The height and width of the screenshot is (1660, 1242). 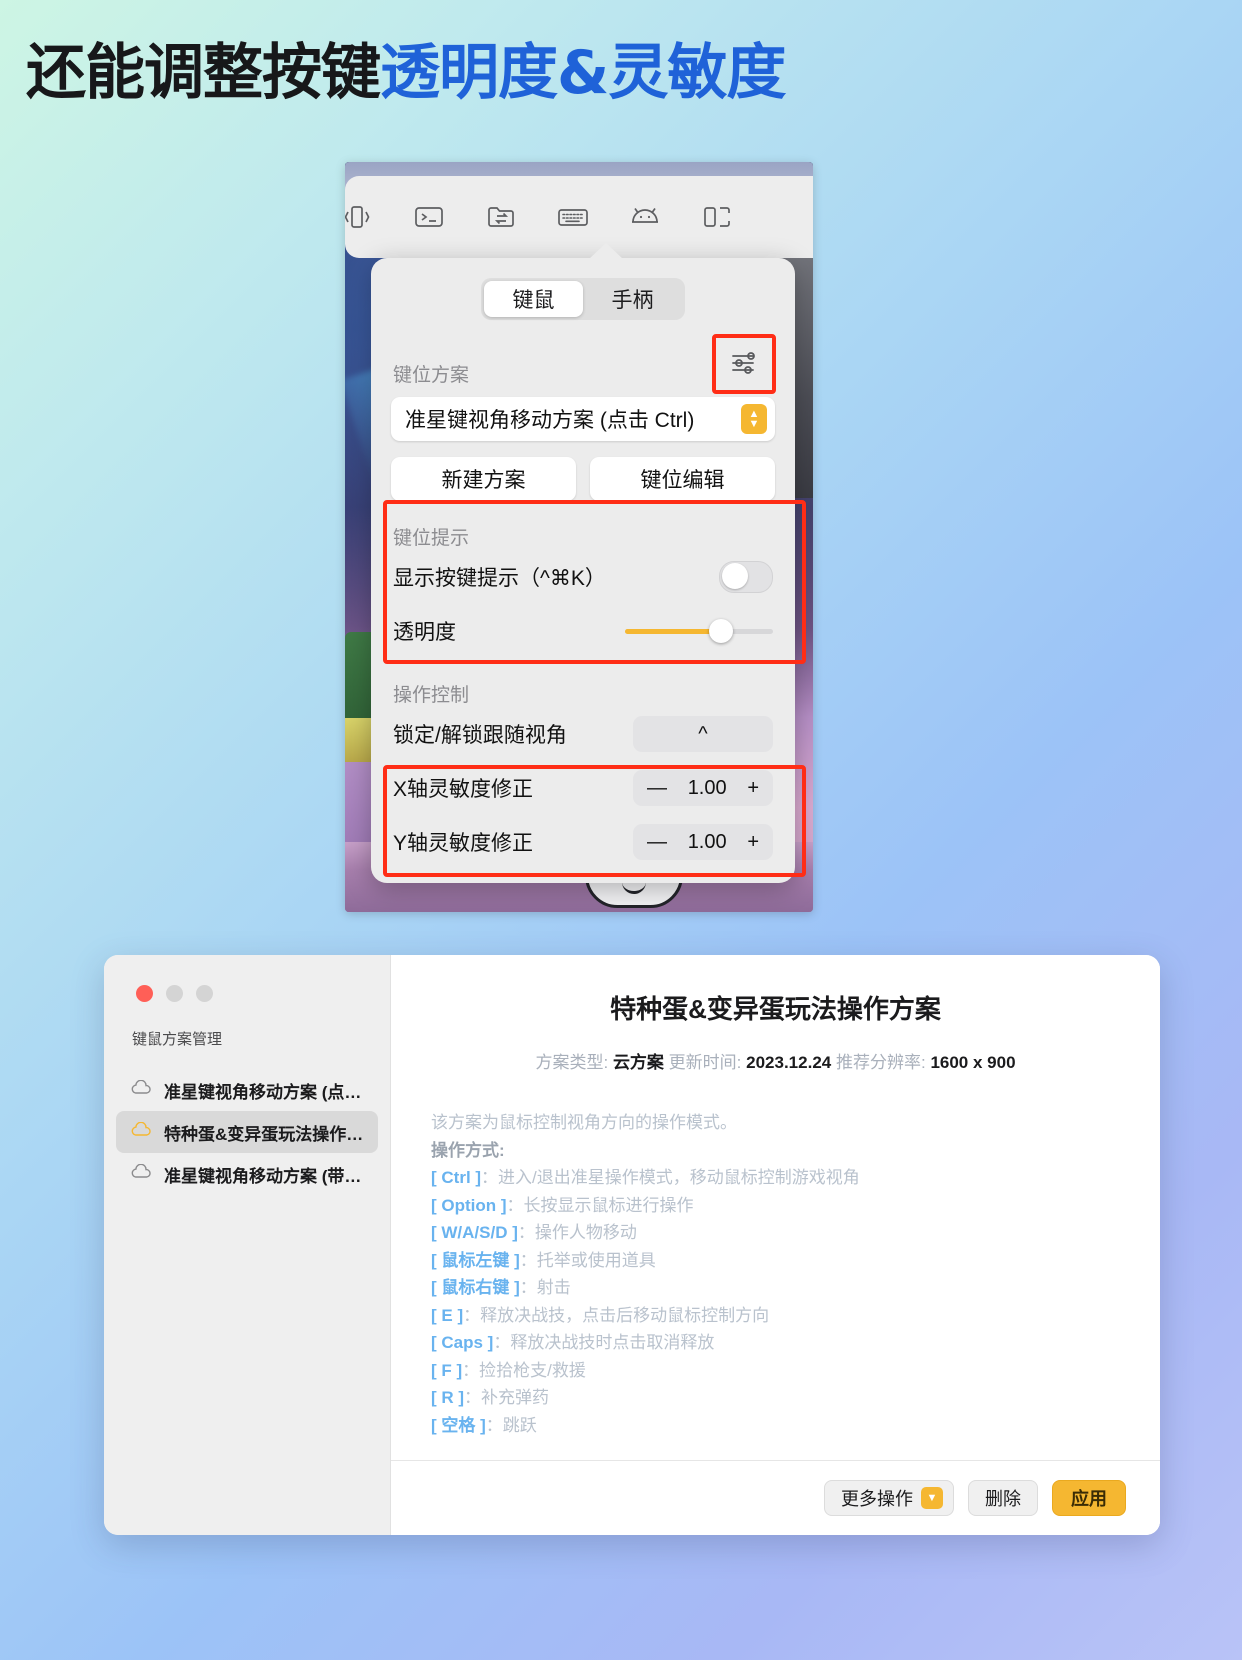 I want to click on key-mapping-key: [ 空格 ], so click(x=458, y=1425).